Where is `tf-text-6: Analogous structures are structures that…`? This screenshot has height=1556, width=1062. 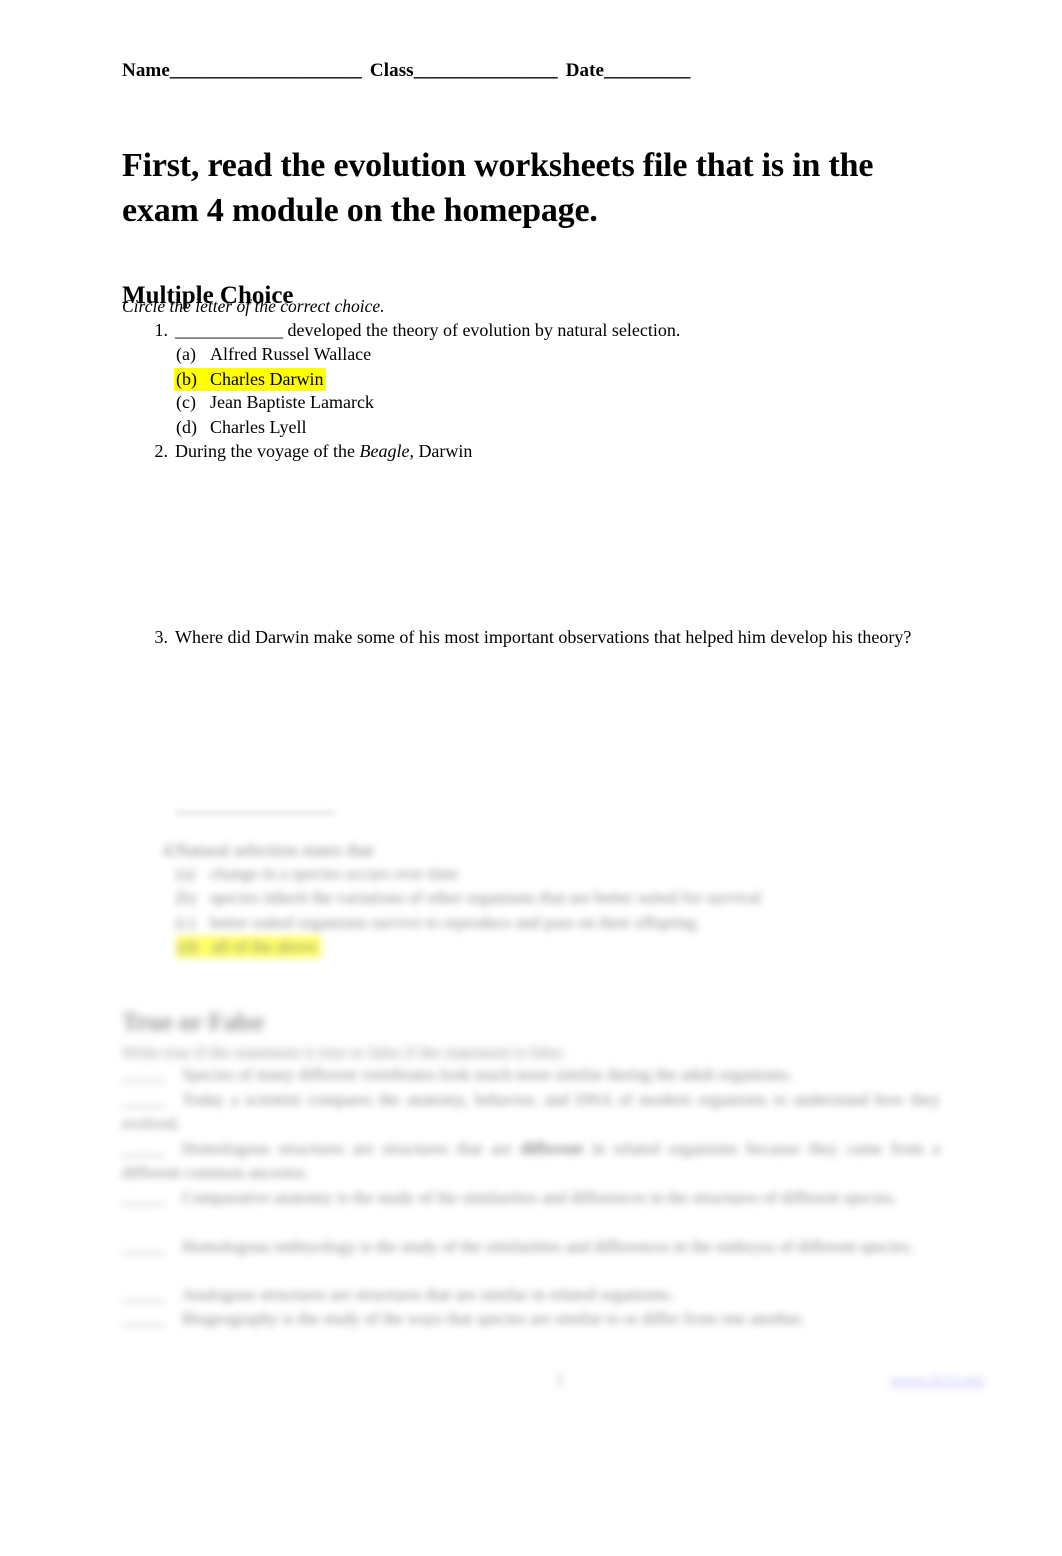
tf-text-6: Analogous structures are structures that… is located at coordinates (428, 1294).